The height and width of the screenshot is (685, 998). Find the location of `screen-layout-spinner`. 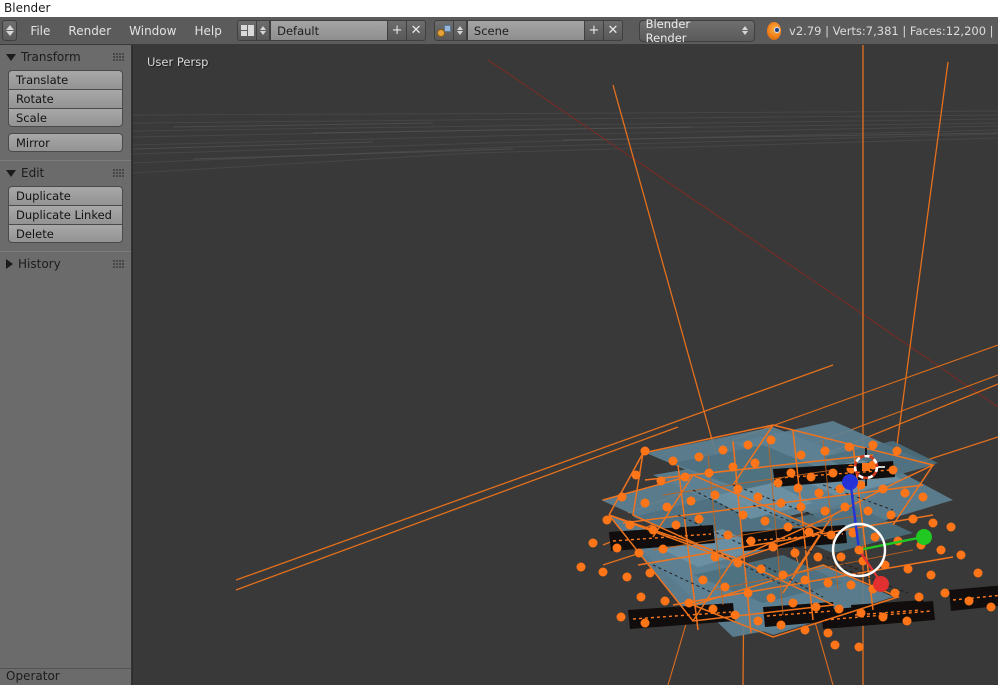

screen-layout-spinner is located at coordinates (264, 30).